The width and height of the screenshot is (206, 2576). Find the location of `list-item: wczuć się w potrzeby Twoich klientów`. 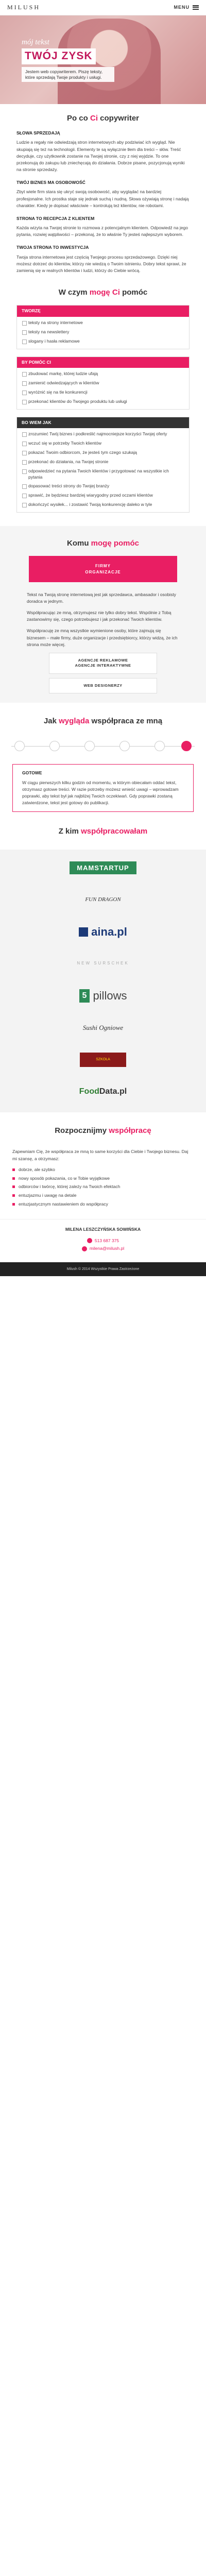

list-item: wczuć się w potrzeby Twoich klientów is located at coordinates (103, 443).